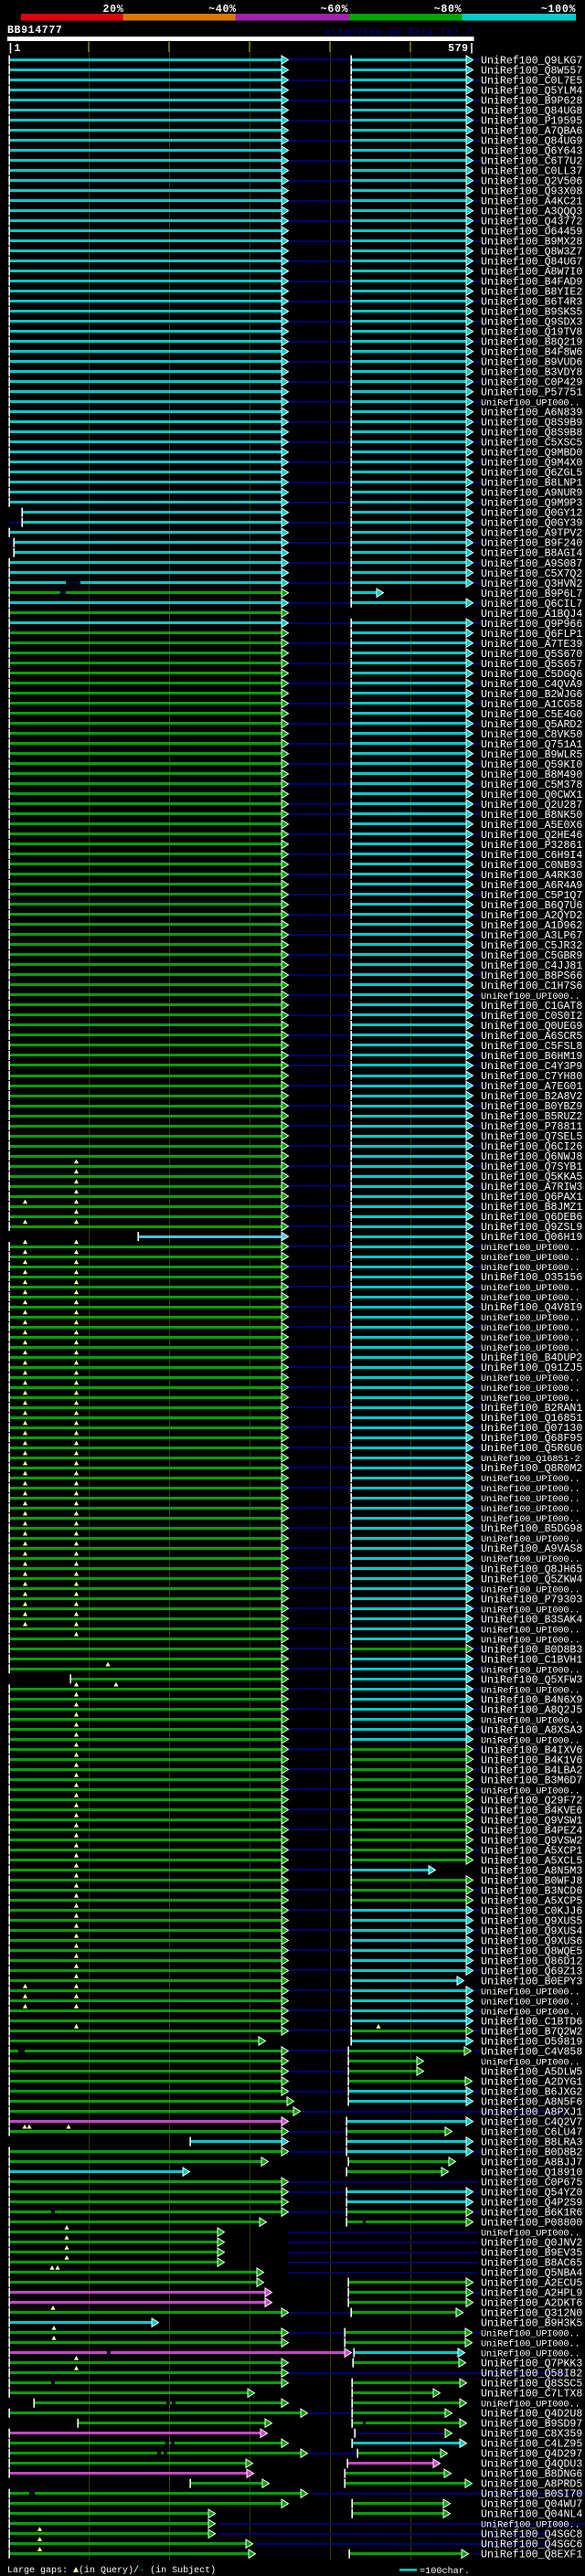  Describe the element at coordinates (223, 10) in the screenshot. I see `svg-text: ~40%` at that location.